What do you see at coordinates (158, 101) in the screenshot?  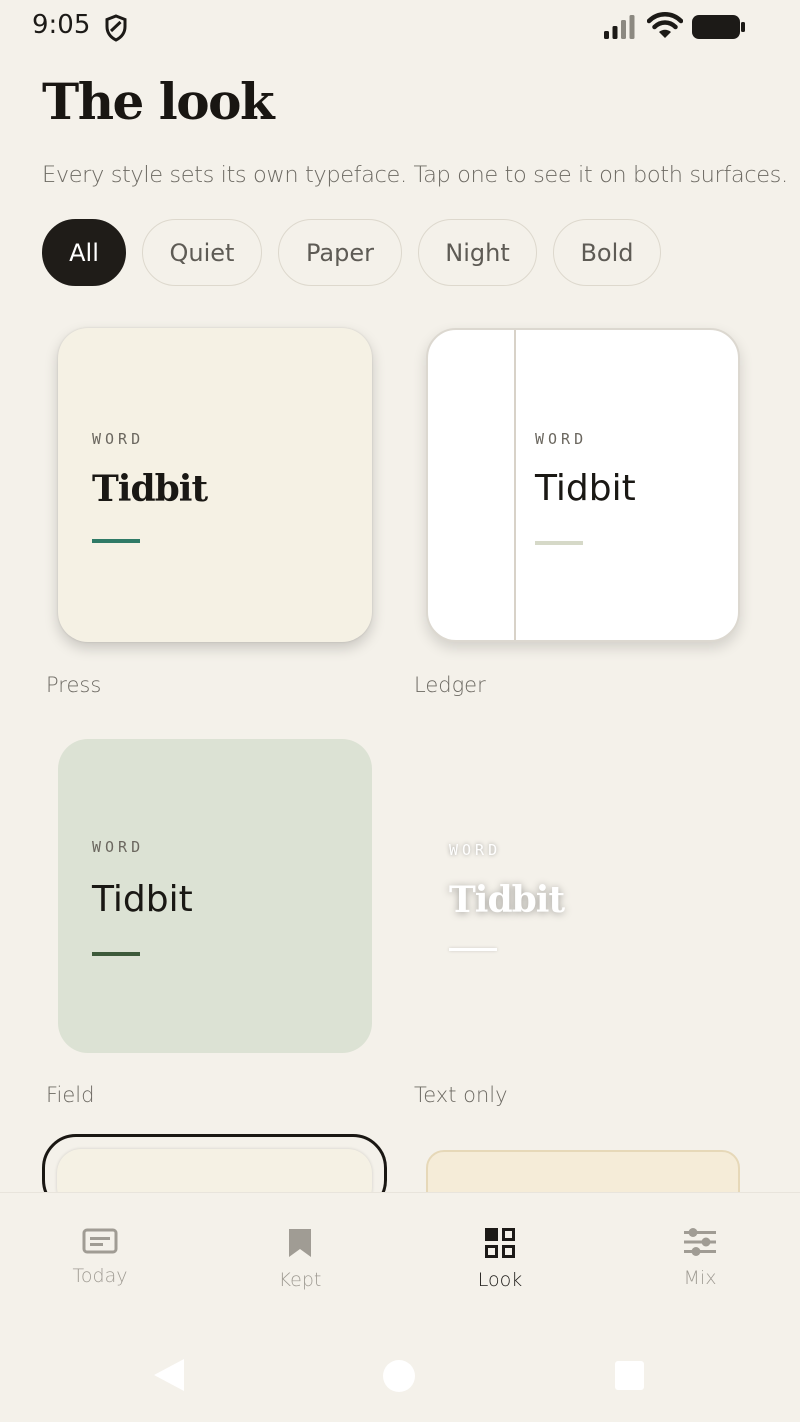 I see `page-title: The look` at bounding box center [158, 101].